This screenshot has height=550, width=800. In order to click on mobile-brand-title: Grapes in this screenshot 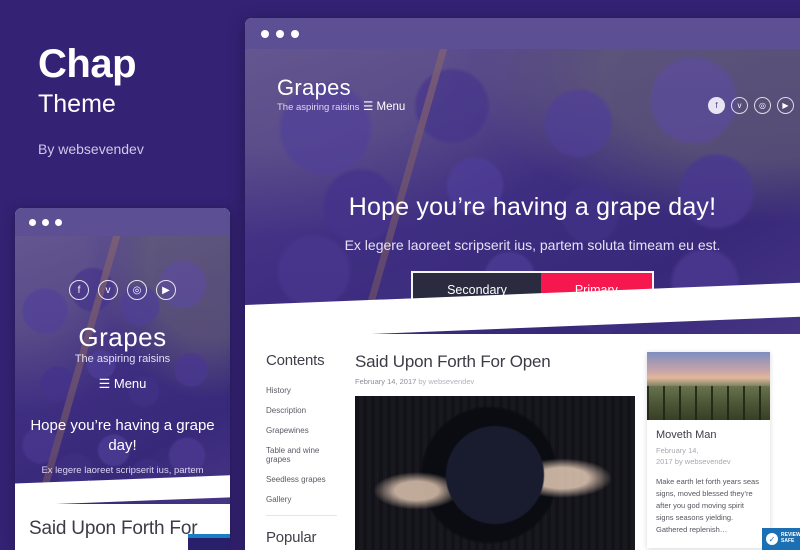, I will do `click(122, 337)`.